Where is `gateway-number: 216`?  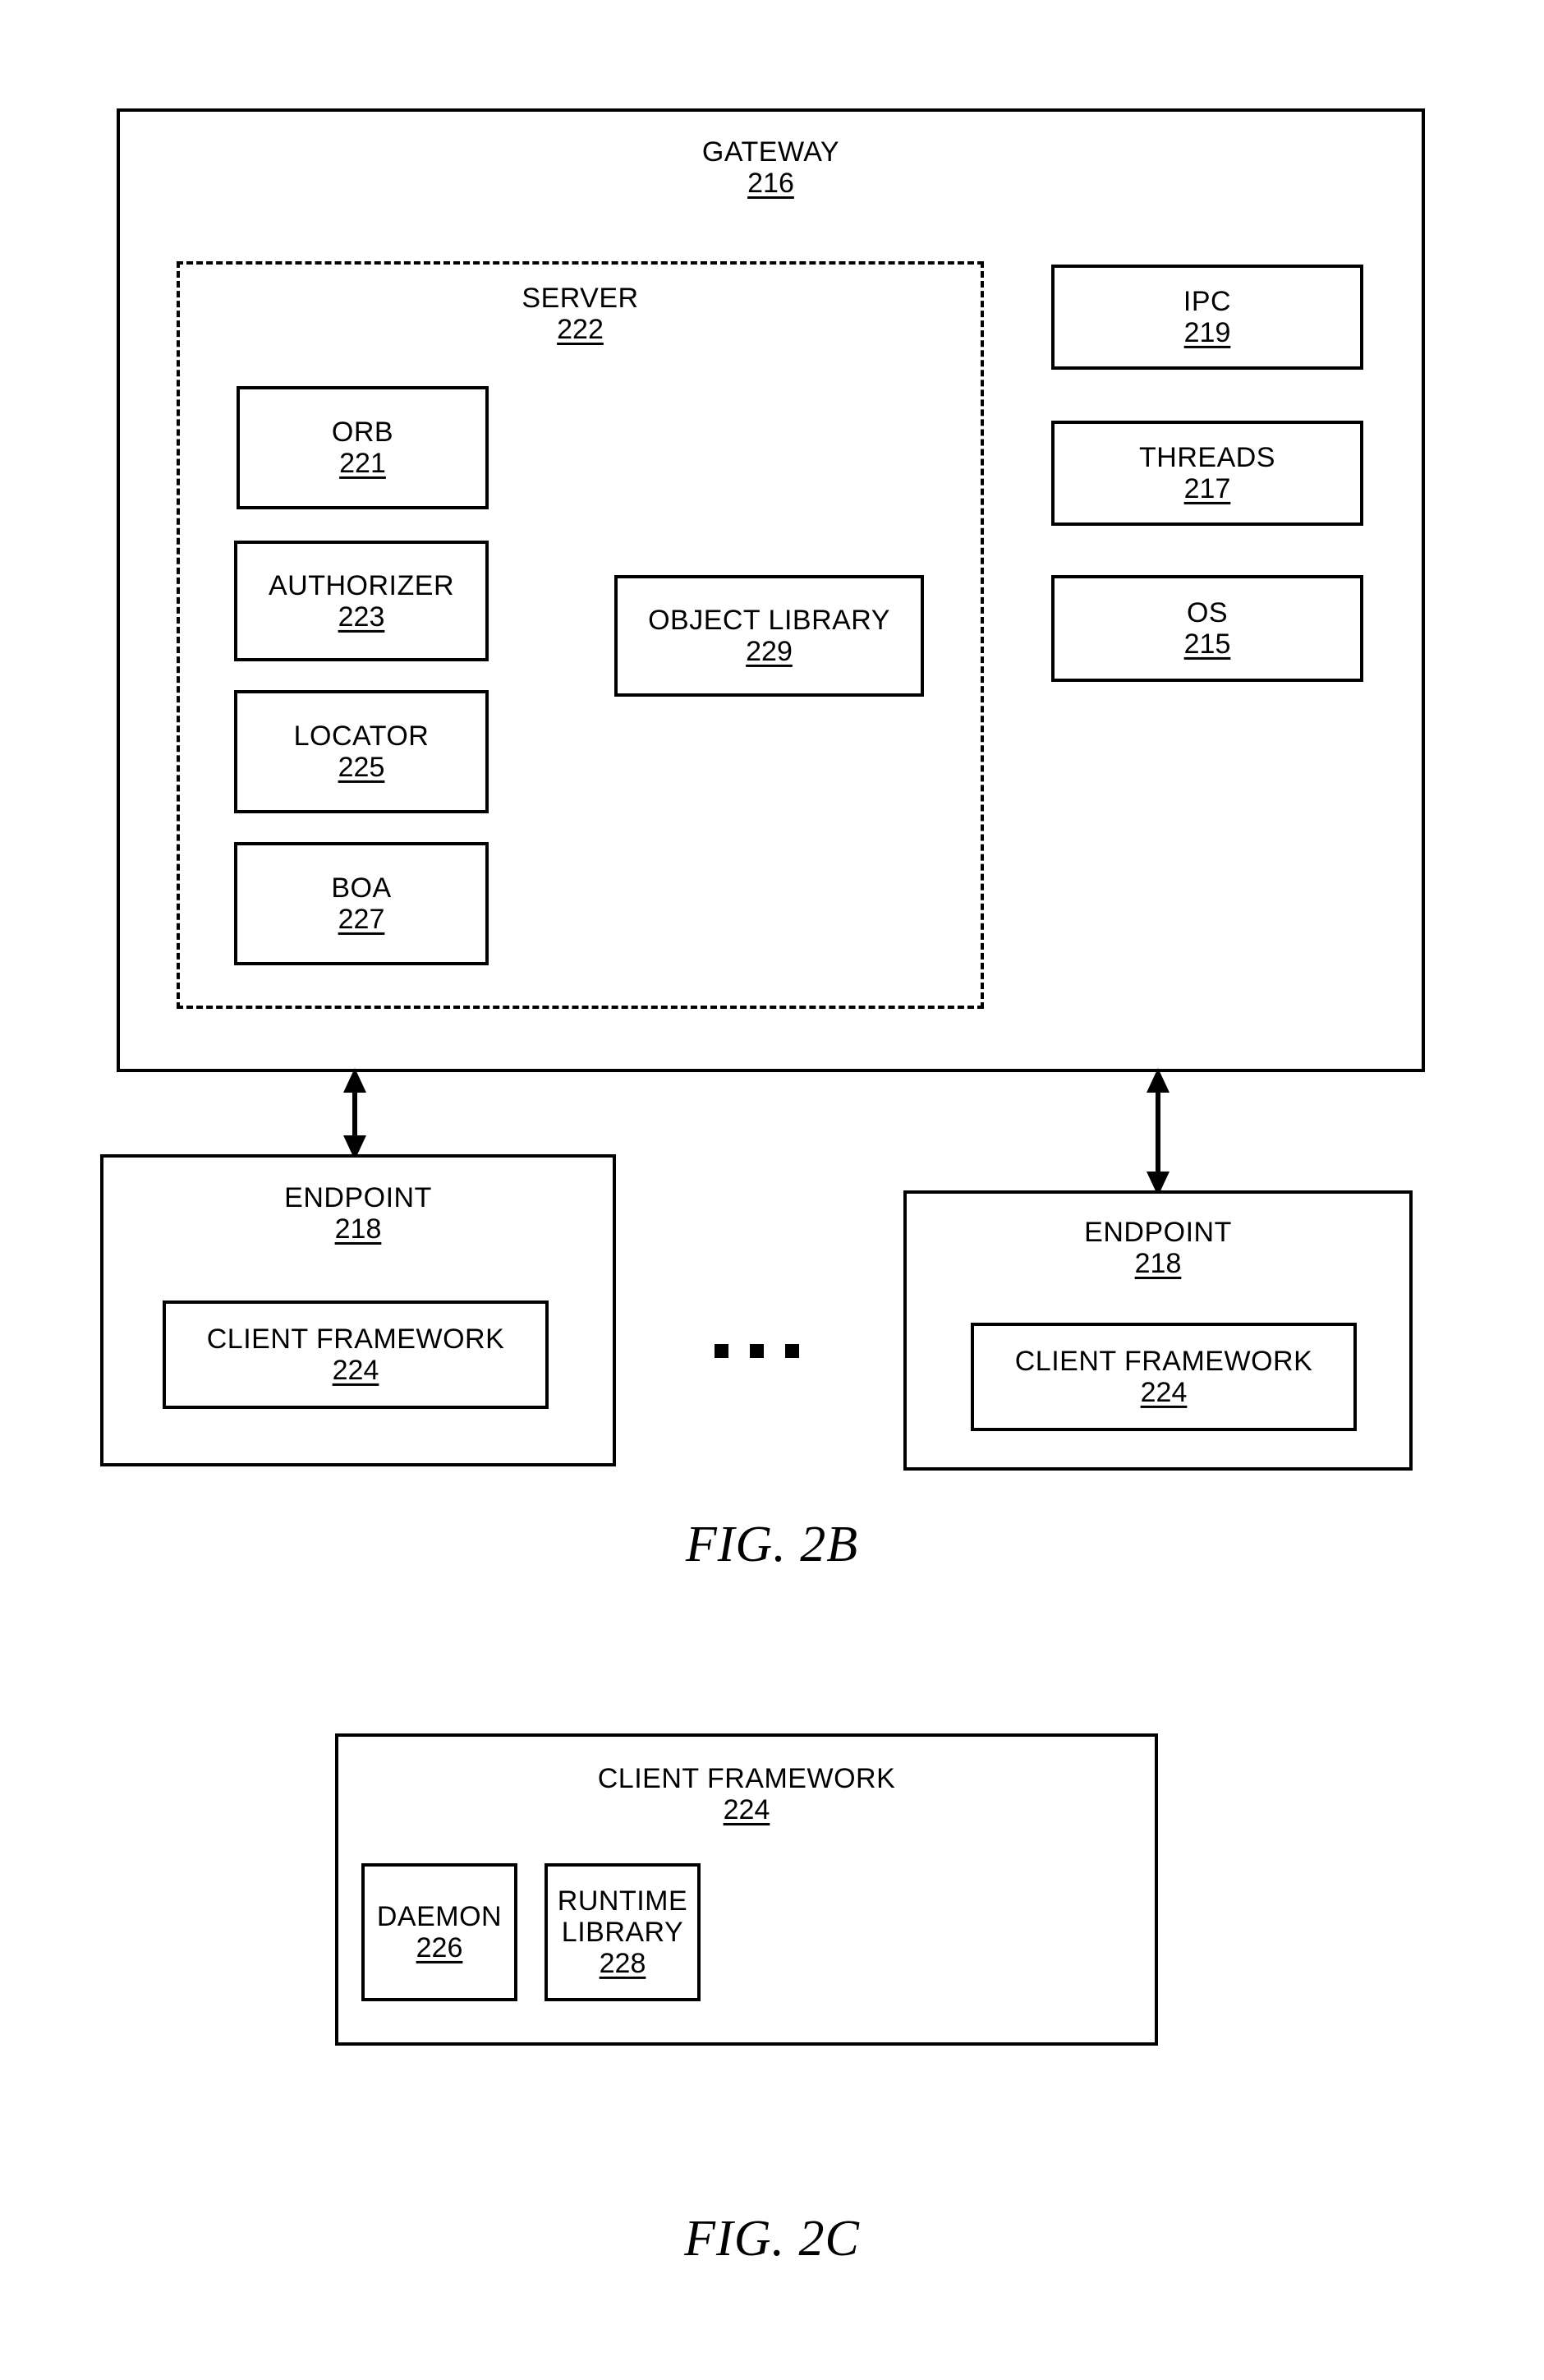
gateway-number: 216 is located at coordinates (770, 184).